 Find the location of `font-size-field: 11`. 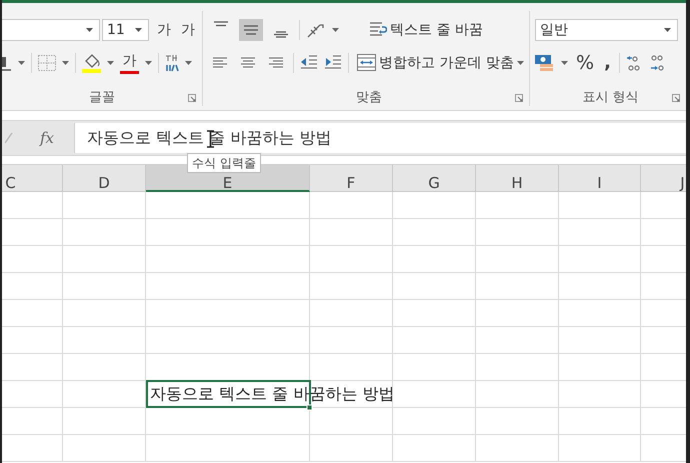

font-size-field: 11 is located at coordinates (125, 29).